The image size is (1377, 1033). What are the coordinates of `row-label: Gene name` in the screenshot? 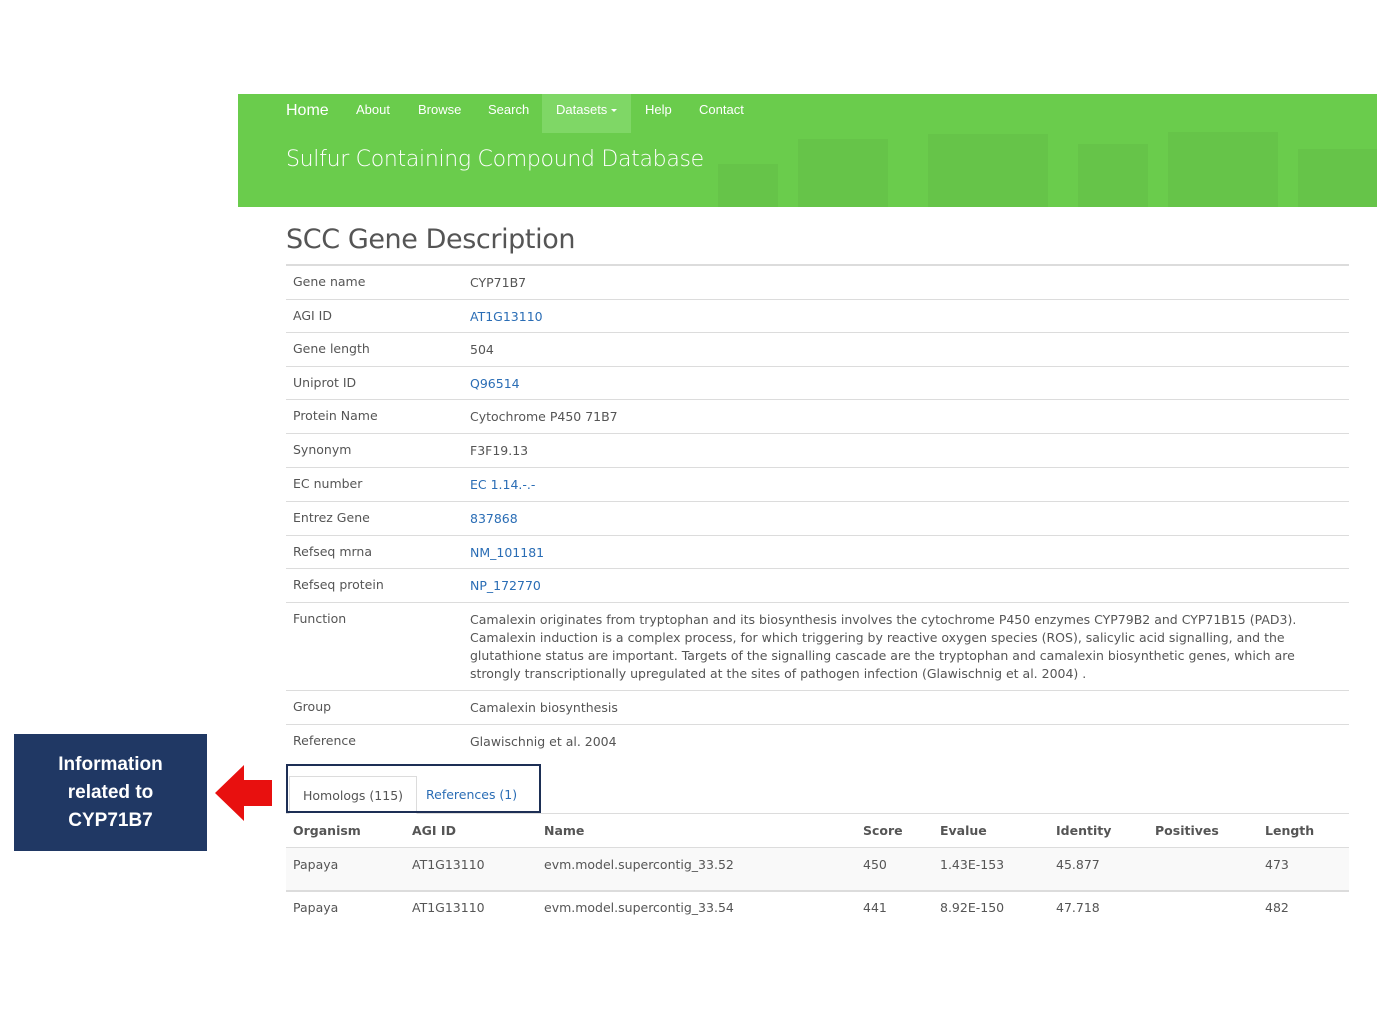 It's located at (329, 281).